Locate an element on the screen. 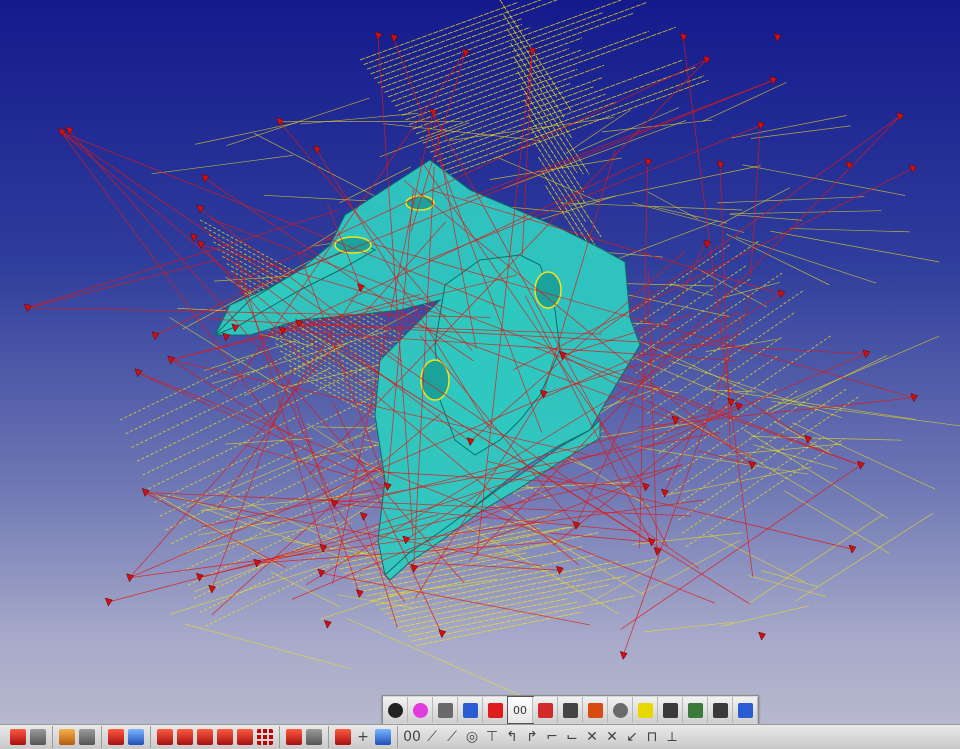 The image size is (960, 749). corner-tool-2-icon: ⌙ is located at coordinates (572, 737).